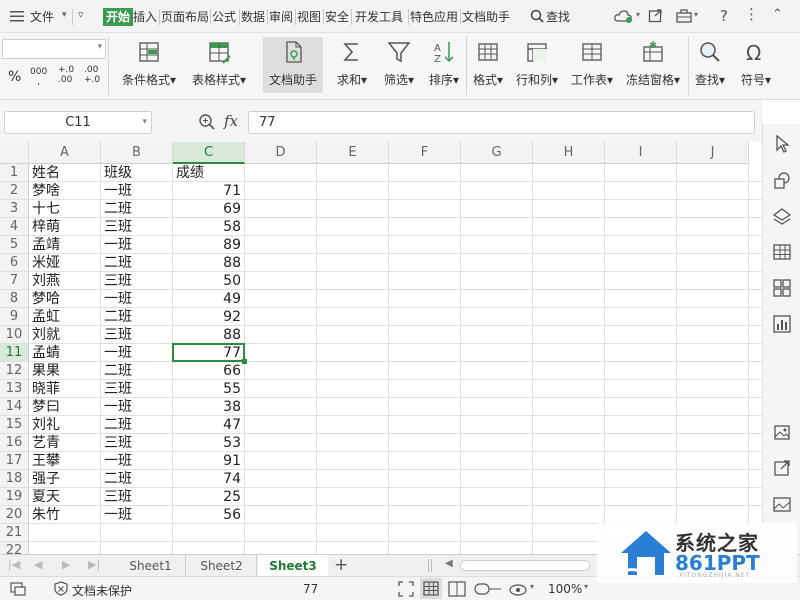 The width and height of the screenshot is (800, 602). What do you see at coordinates (14, 173) in the screenshot?
I see `row-header: 1` at bounding box center [14, 173].